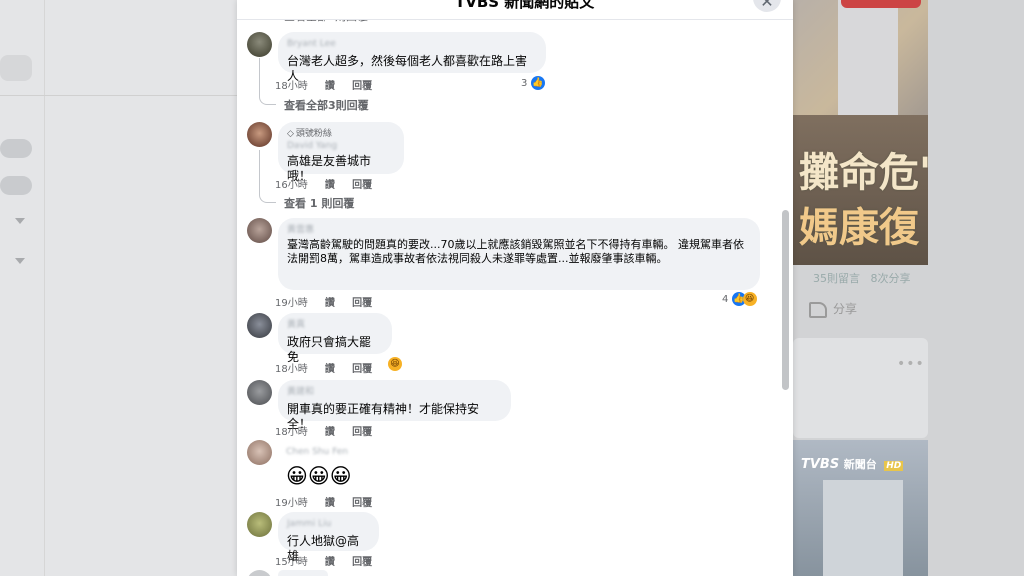 This screenshot has width=1024, height=576. Describe the element at coordinates (328, 537) in the screenshot. I see `comment-bubble: Jammi Liu 行人地獄@高雄` at that location.